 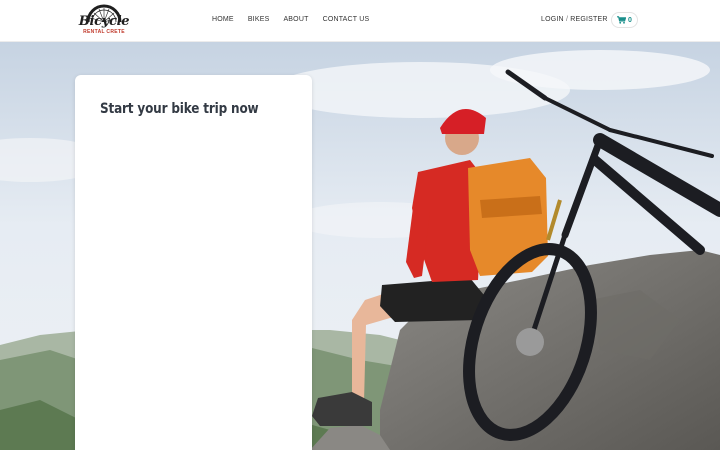 I want to click on main-nav: HOME BIKES ABOUT CONTACT US, so click(x=290, y=19).